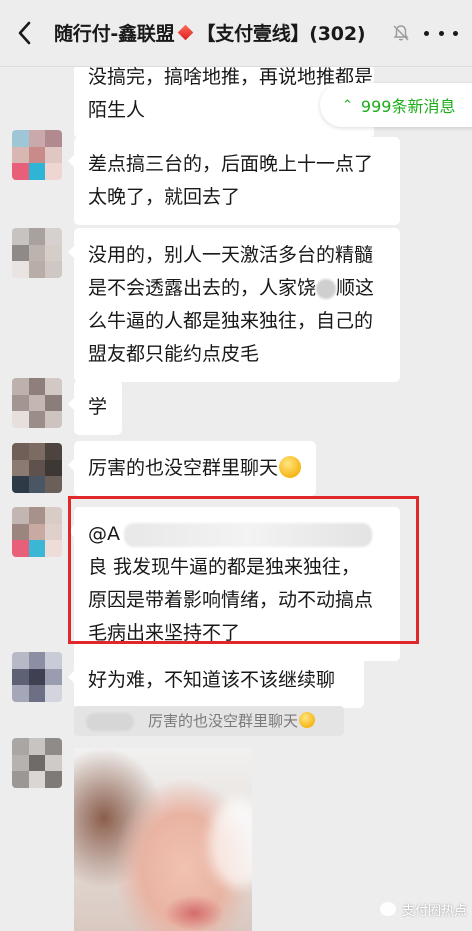 This screenshot has width=472, height=931. I want to click on message-text: 毛病出来坚持不了, so click(164, 633).